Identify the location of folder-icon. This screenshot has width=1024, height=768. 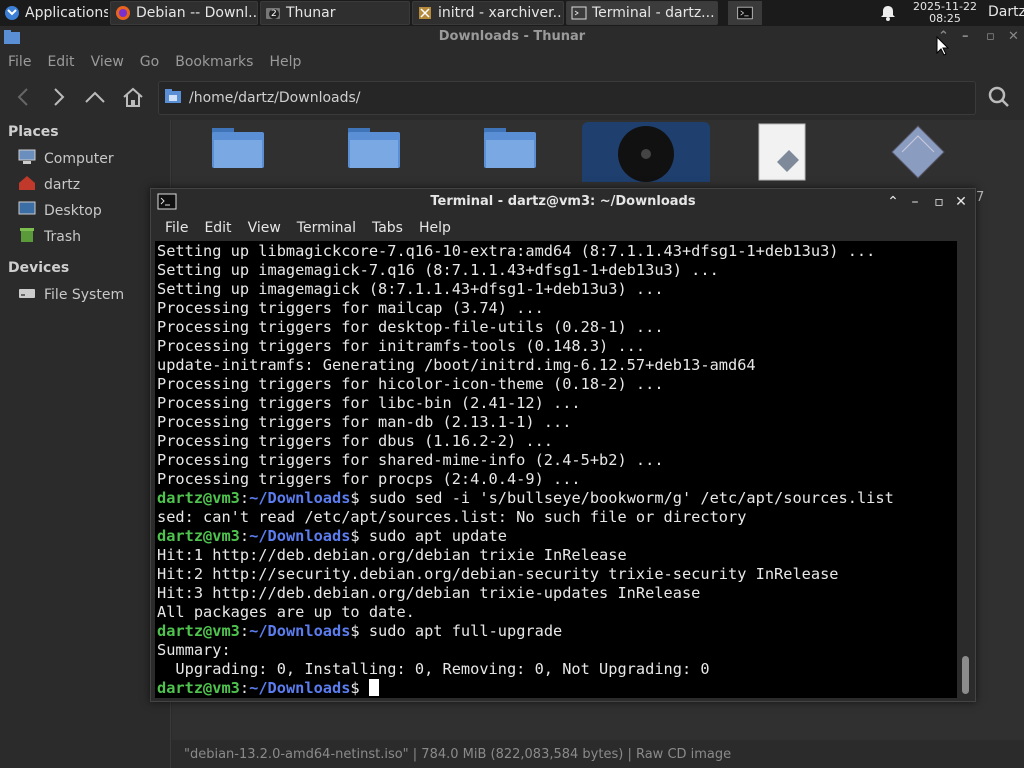
(238, 152).